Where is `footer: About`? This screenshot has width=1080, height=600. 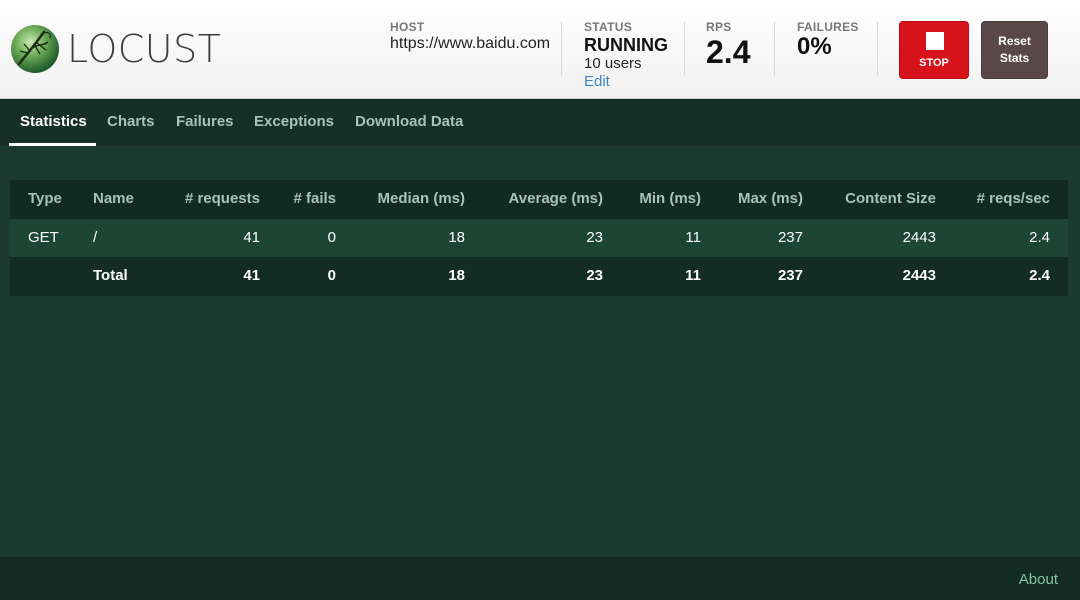 footer: About is located at coordinates (540, 578).